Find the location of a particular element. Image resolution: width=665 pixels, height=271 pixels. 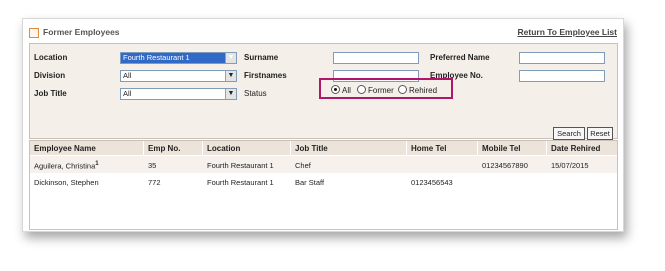

preferred-name-label: Preferred Name is located at coordinates (460, 57).